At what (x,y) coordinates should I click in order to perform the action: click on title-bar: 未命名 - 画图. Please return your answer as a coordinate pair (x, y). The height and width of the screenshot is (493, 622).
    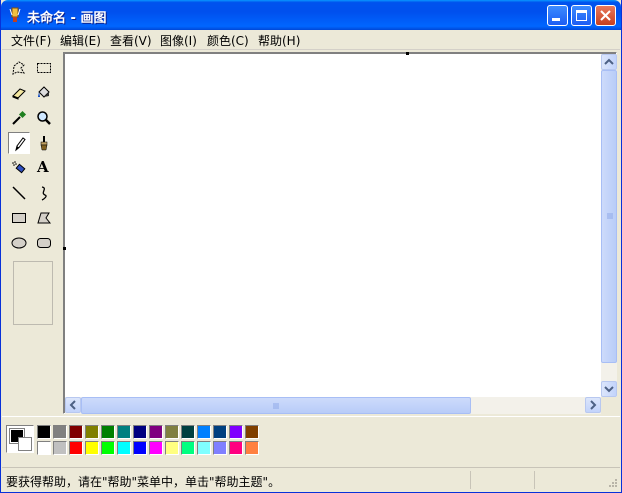
    Looking at the image, I should click on (311, 15).